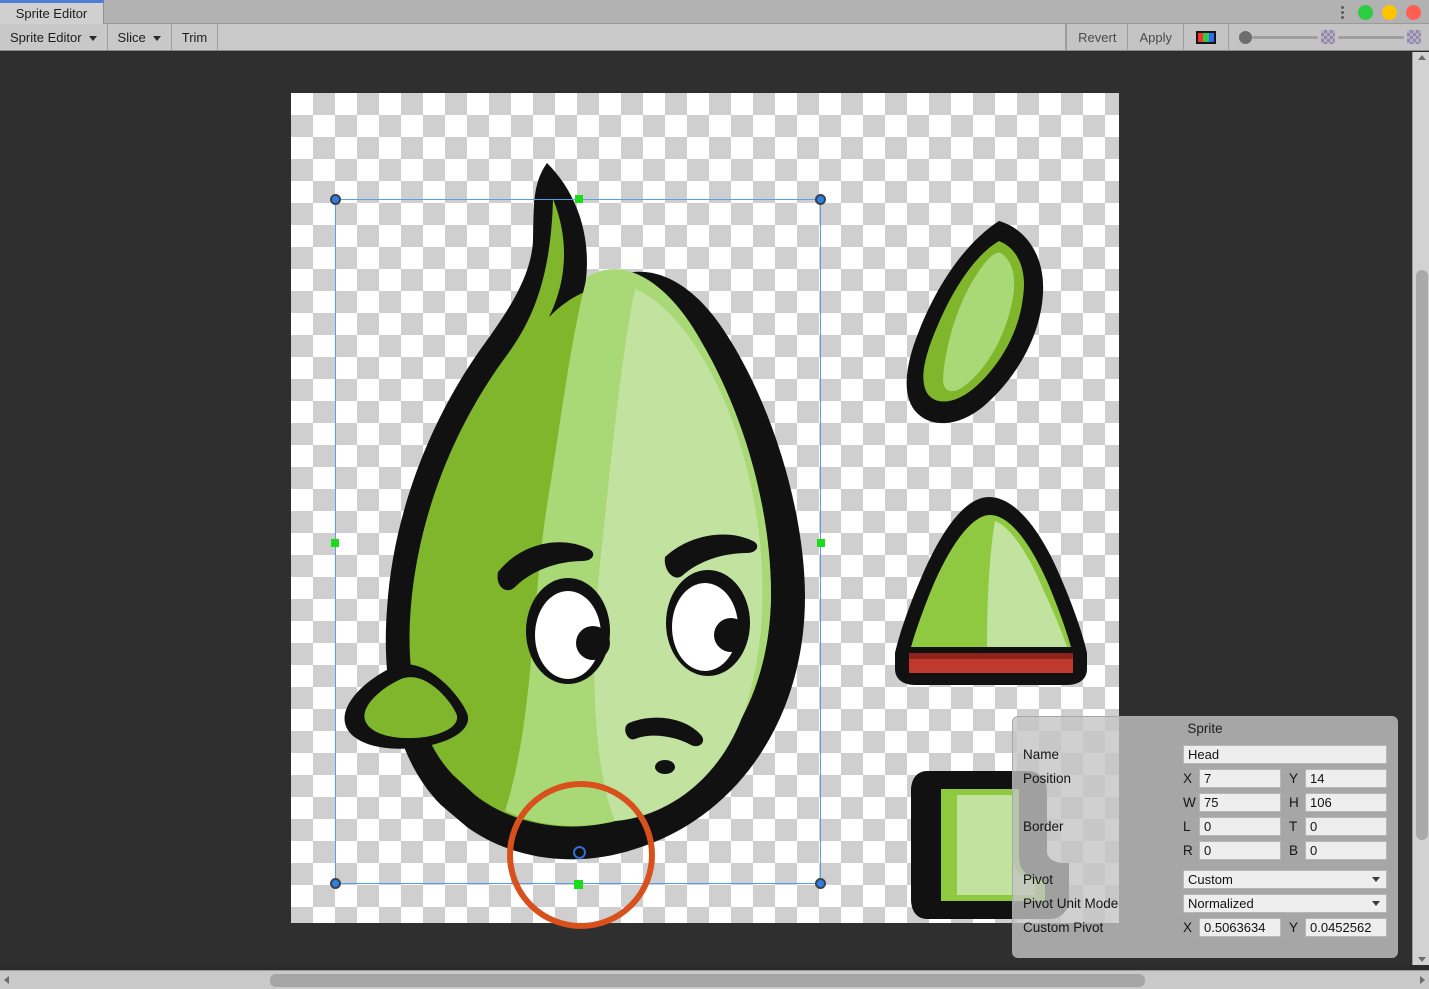 The width and height of the screenshot is (1429, 989). What do you see at coordinates (1210, 879) in the screenshot?
I see `pivot-dropdown-value: Custom` at bounding box center [1210, 879].